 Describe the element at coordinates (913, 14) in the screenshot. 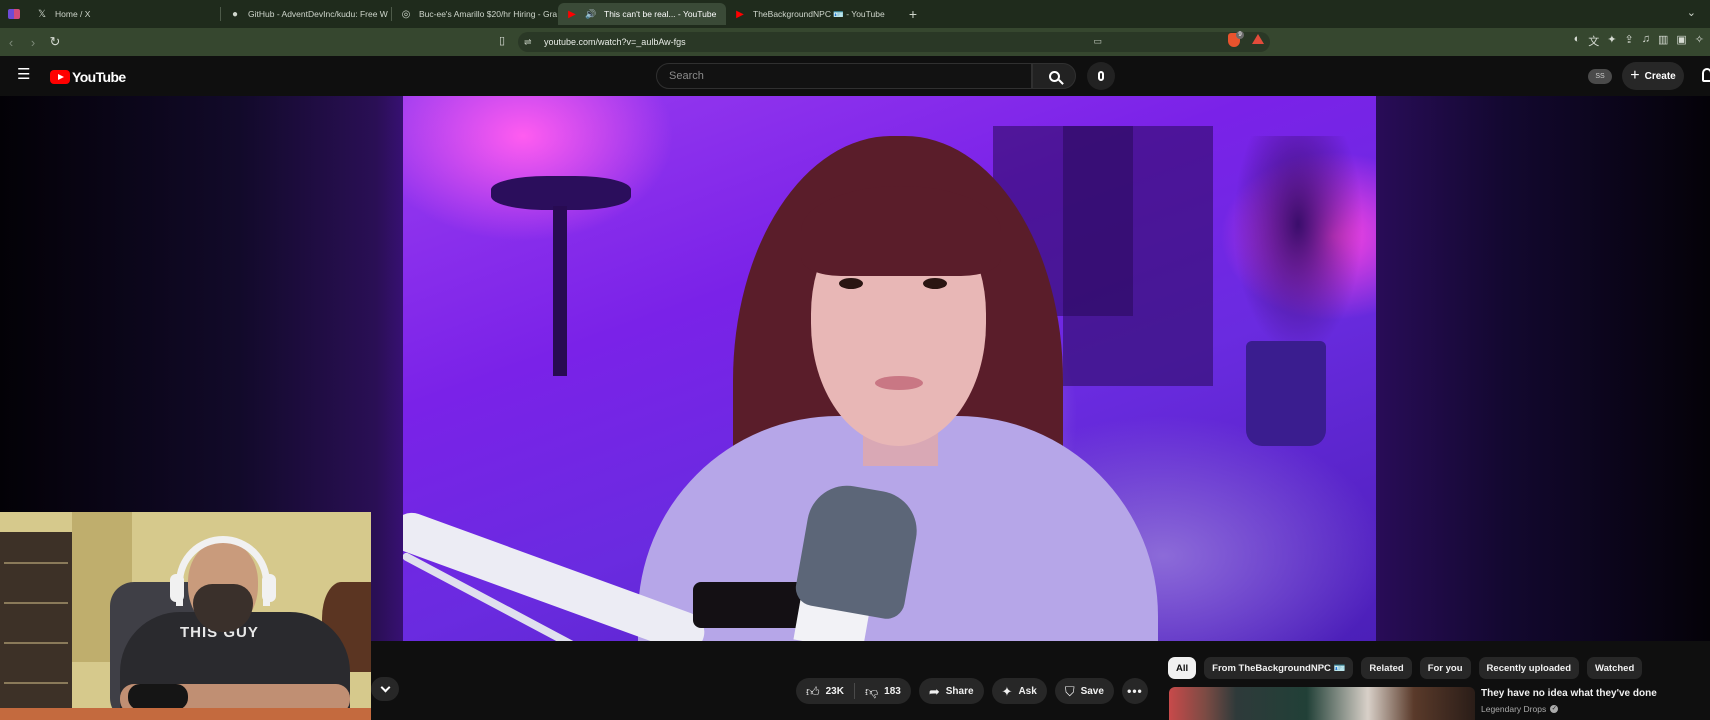

I see `new-tab-button: +` at that location.